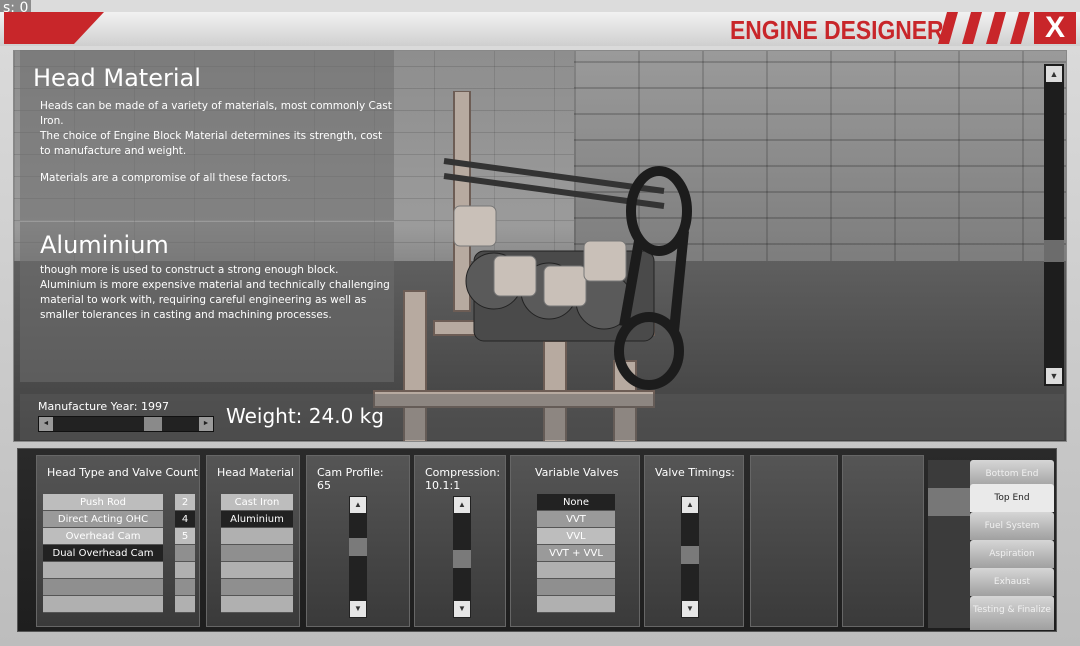  What do you see at coordinates (443, 485) in the screenshot?
I see `compression-value: 10.1:1` at bounding box center [443, 485].